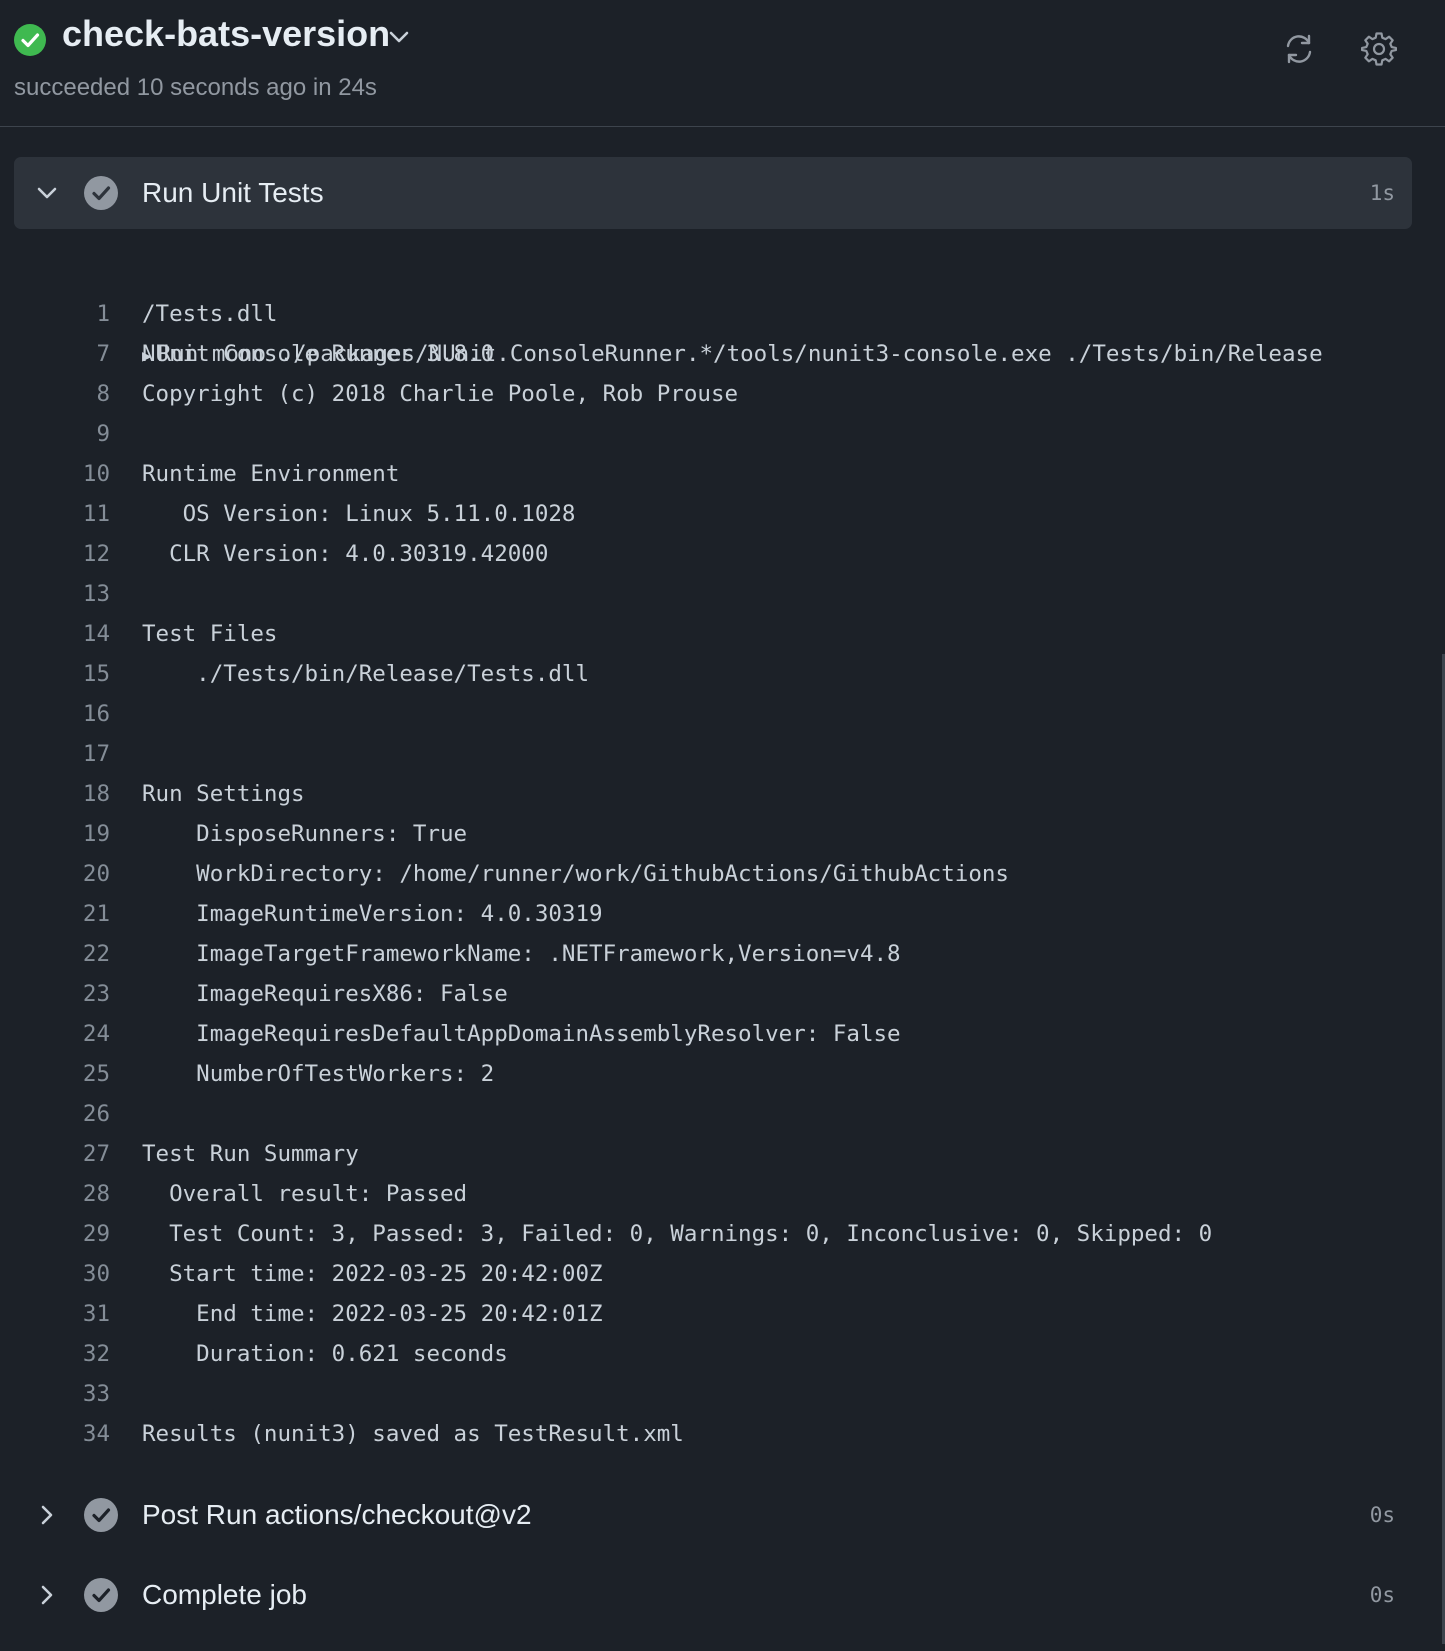 The height and width of the screenshot is (1651, 1445). Describe the element at coordinates (55, 674) in the screenshot. I see `line-number: 15` at that location.